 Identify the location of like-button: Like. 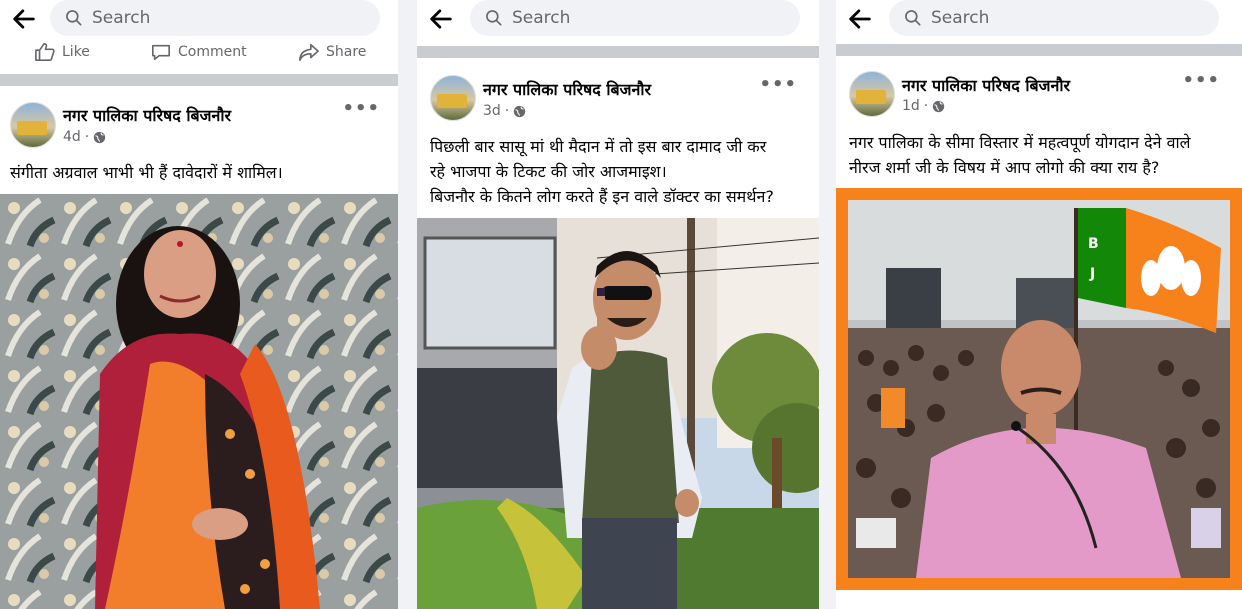
(62, 52).